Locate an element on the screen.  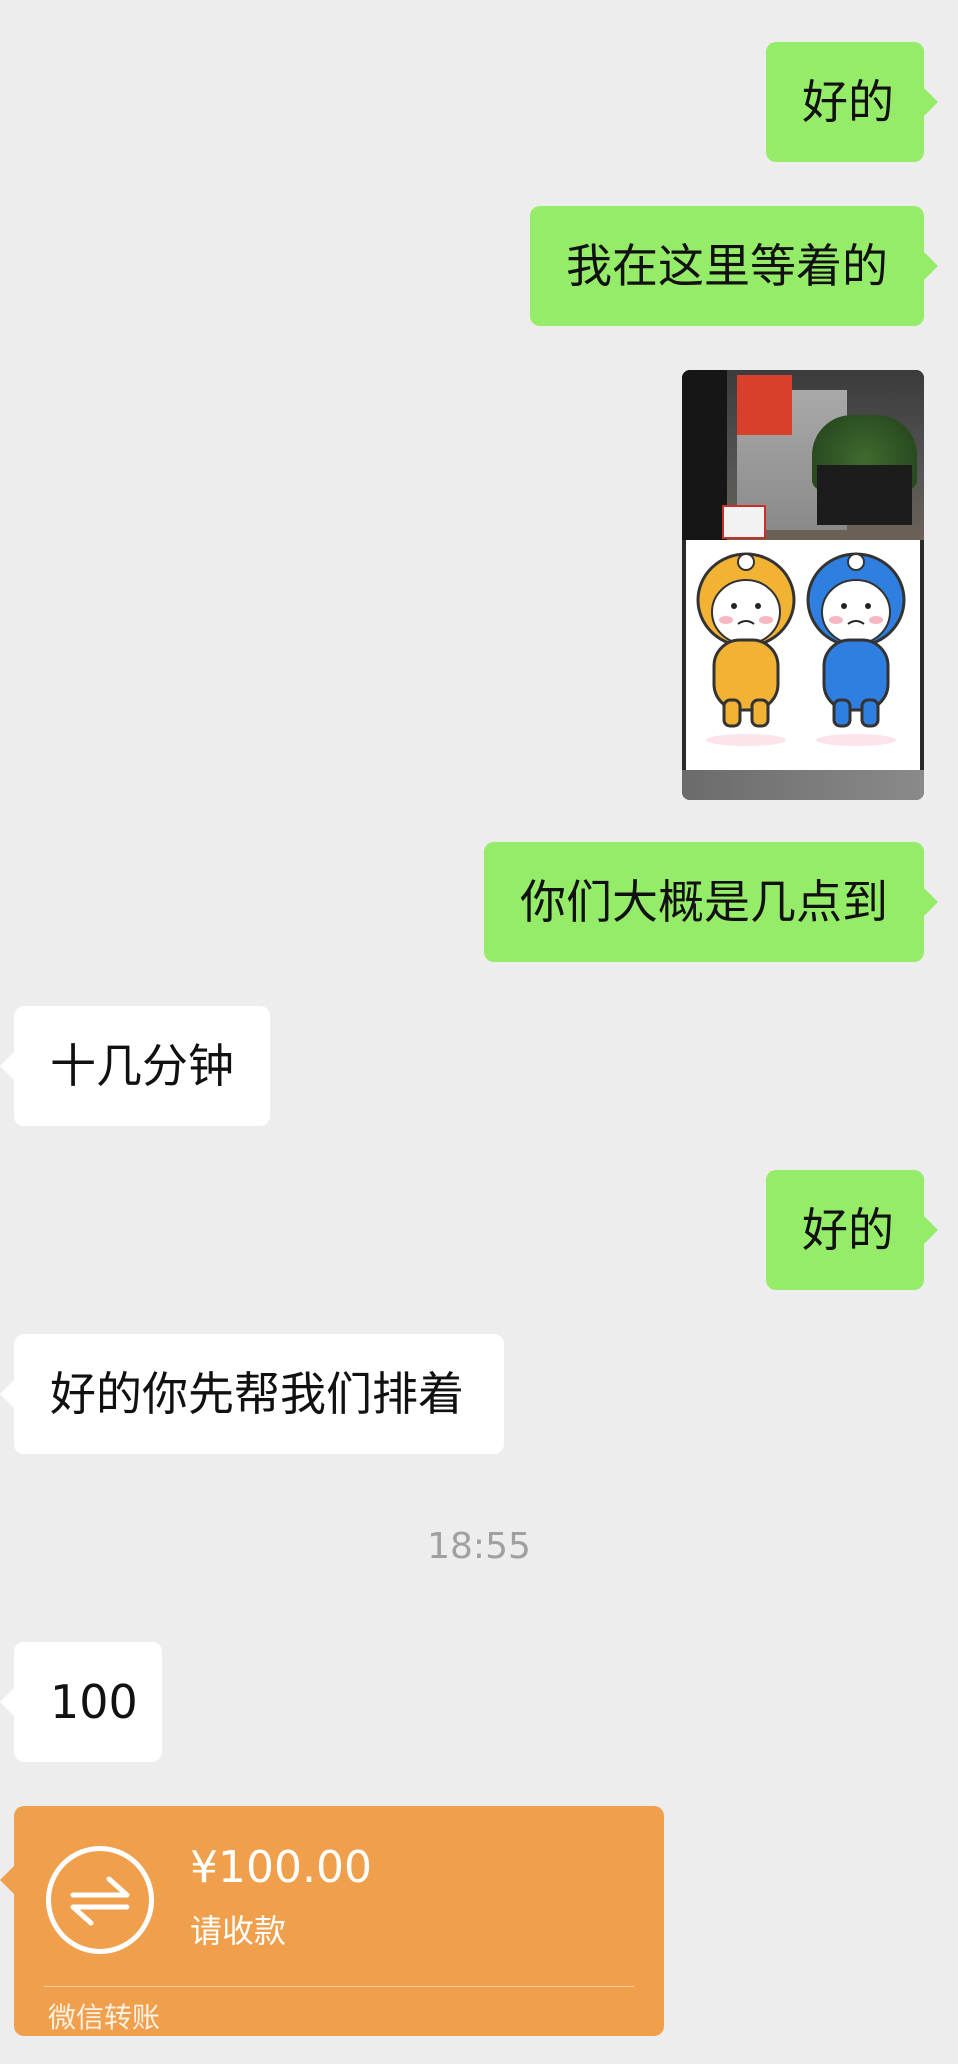
message-bubble-incoming: 100 is located at coordinates (81, 1702).